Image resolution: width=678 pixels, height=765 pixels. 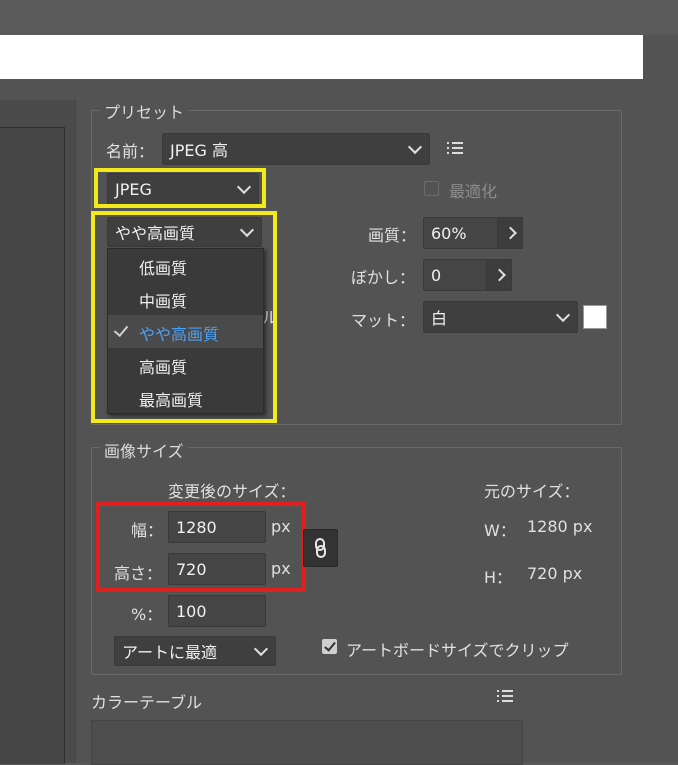 What do you see at coordinates (180, 188) in the screenshot?
I see `format-highlight-box` at bounding box center [180, 188].